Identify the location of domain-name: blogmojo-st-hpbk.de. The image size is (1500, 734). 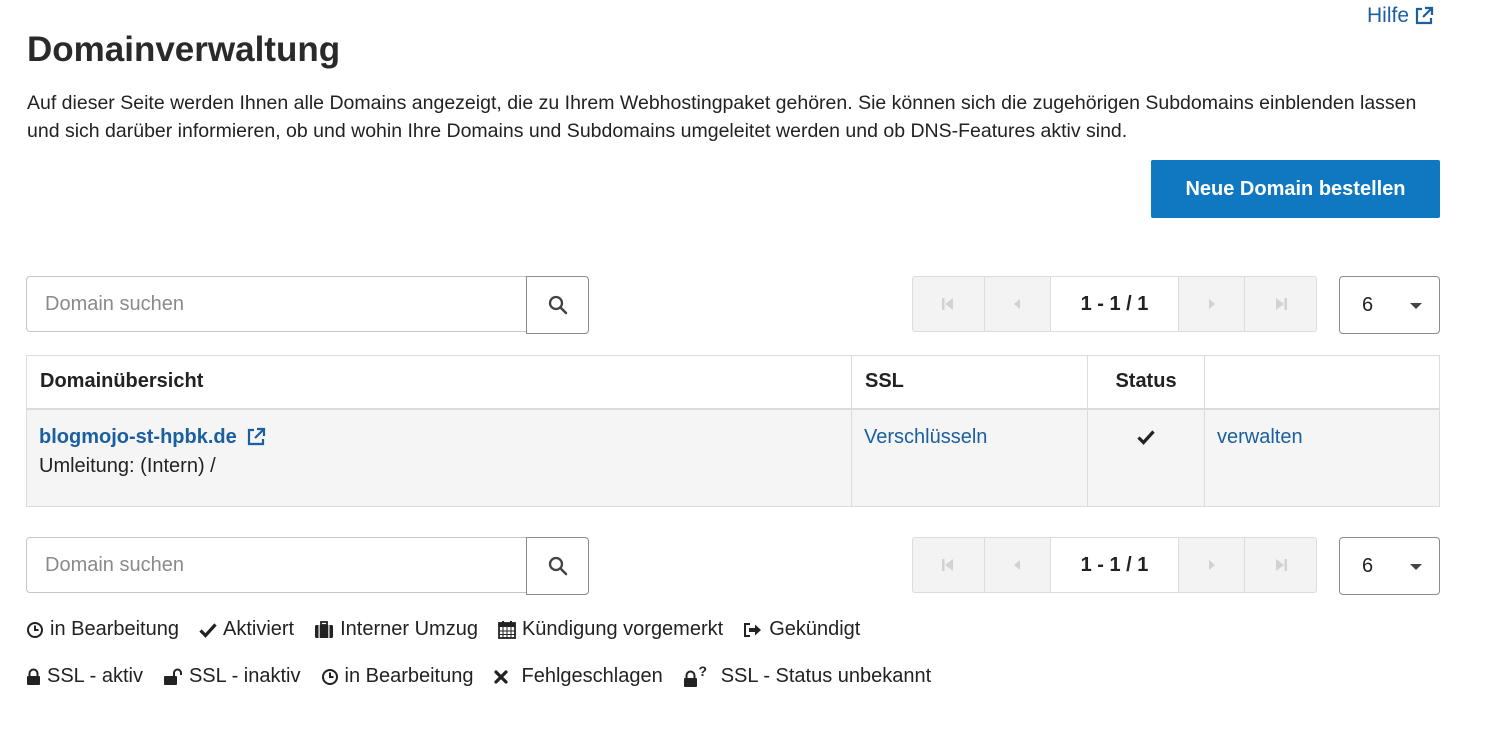
(138, 436).